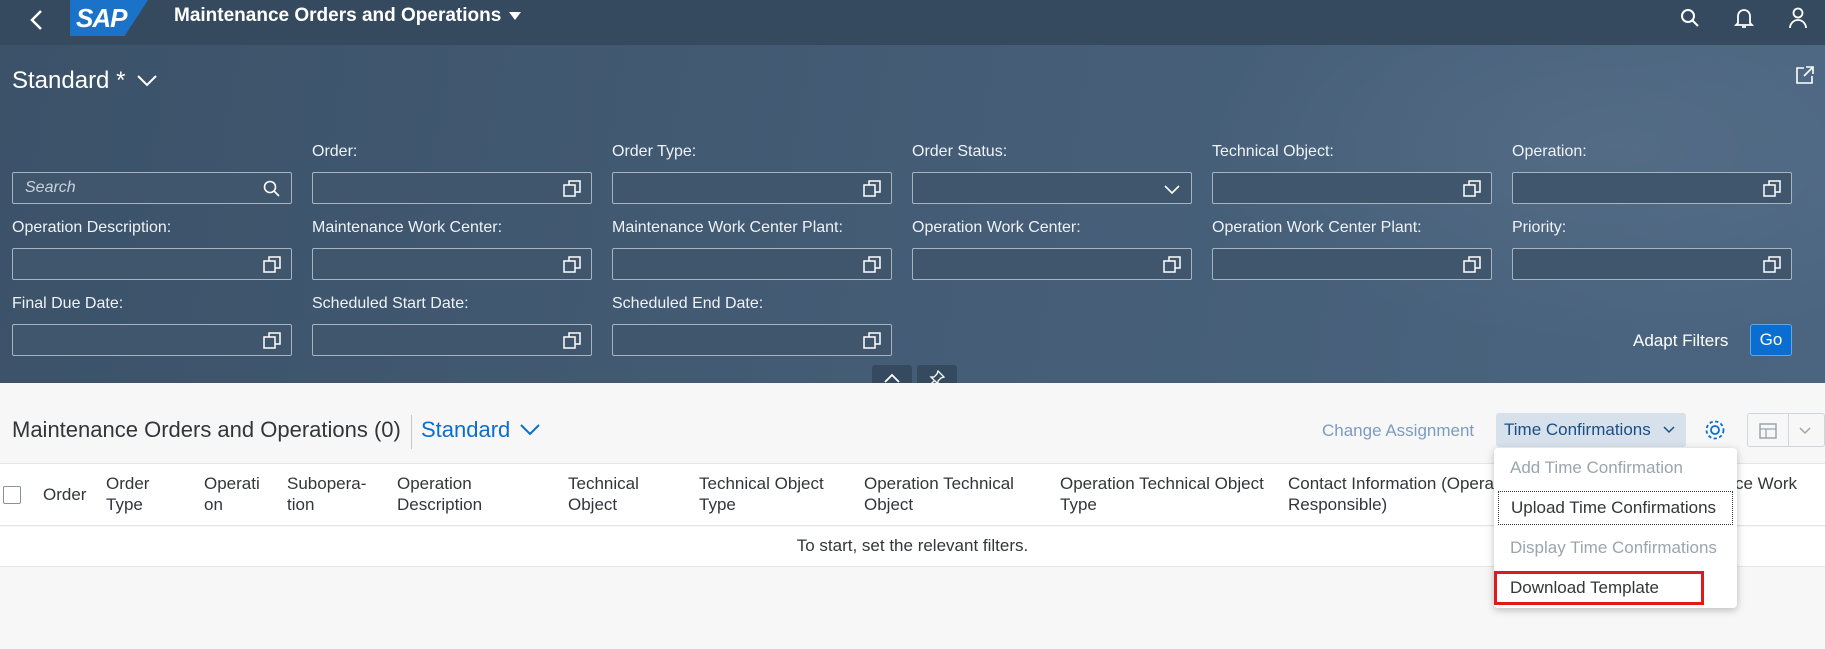 This screenshot has width=1825, height=649. I want to click on variant-selector: Standard *, so click(85, 81).